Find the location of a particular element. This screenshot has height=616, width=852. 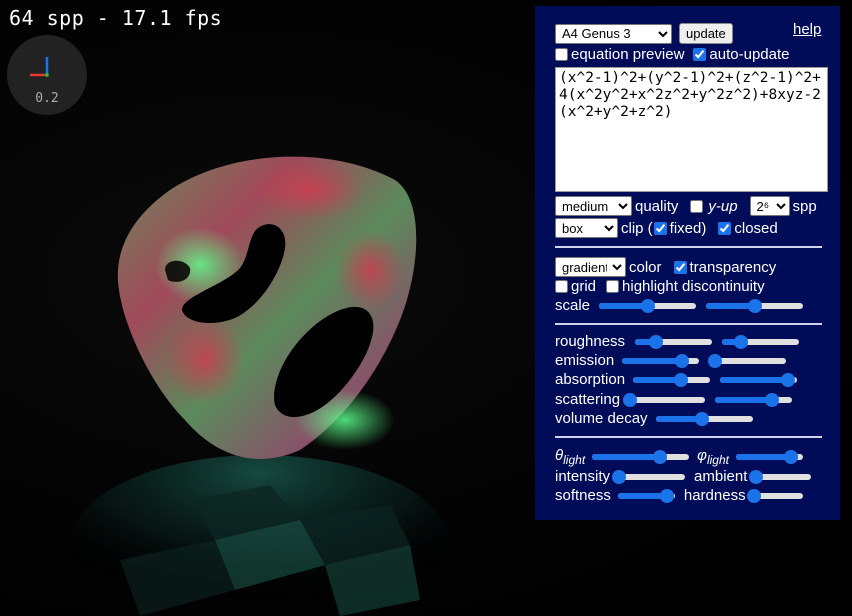

closed-checkbox is located at coordinates (725, 228).